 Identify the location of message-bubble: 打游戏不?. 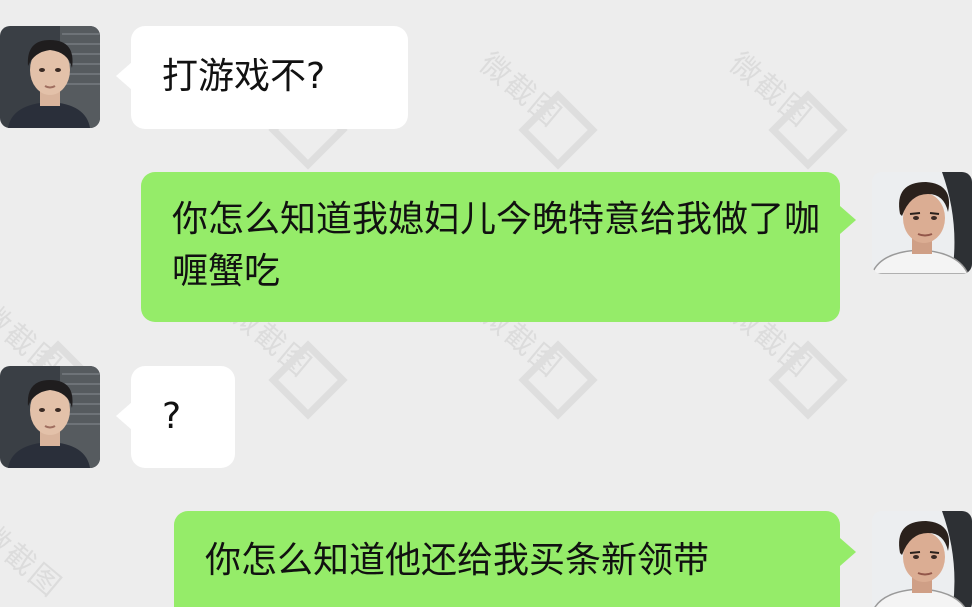
(269, 77).